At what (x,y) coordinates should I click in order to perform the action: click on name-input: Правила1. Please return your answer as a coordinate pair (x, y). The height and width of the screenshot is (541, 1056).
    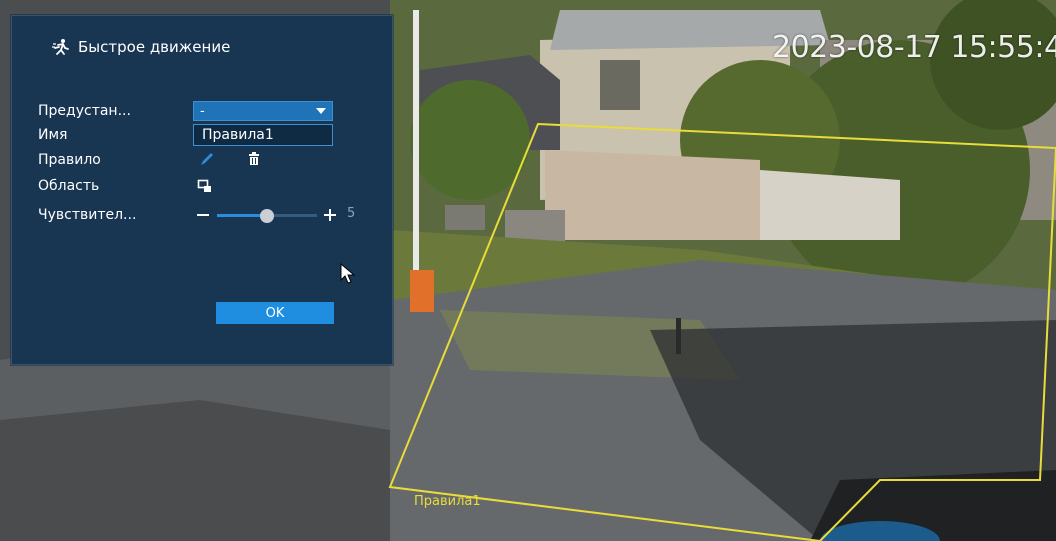
    Looking at the image, I should click on (263, 135).